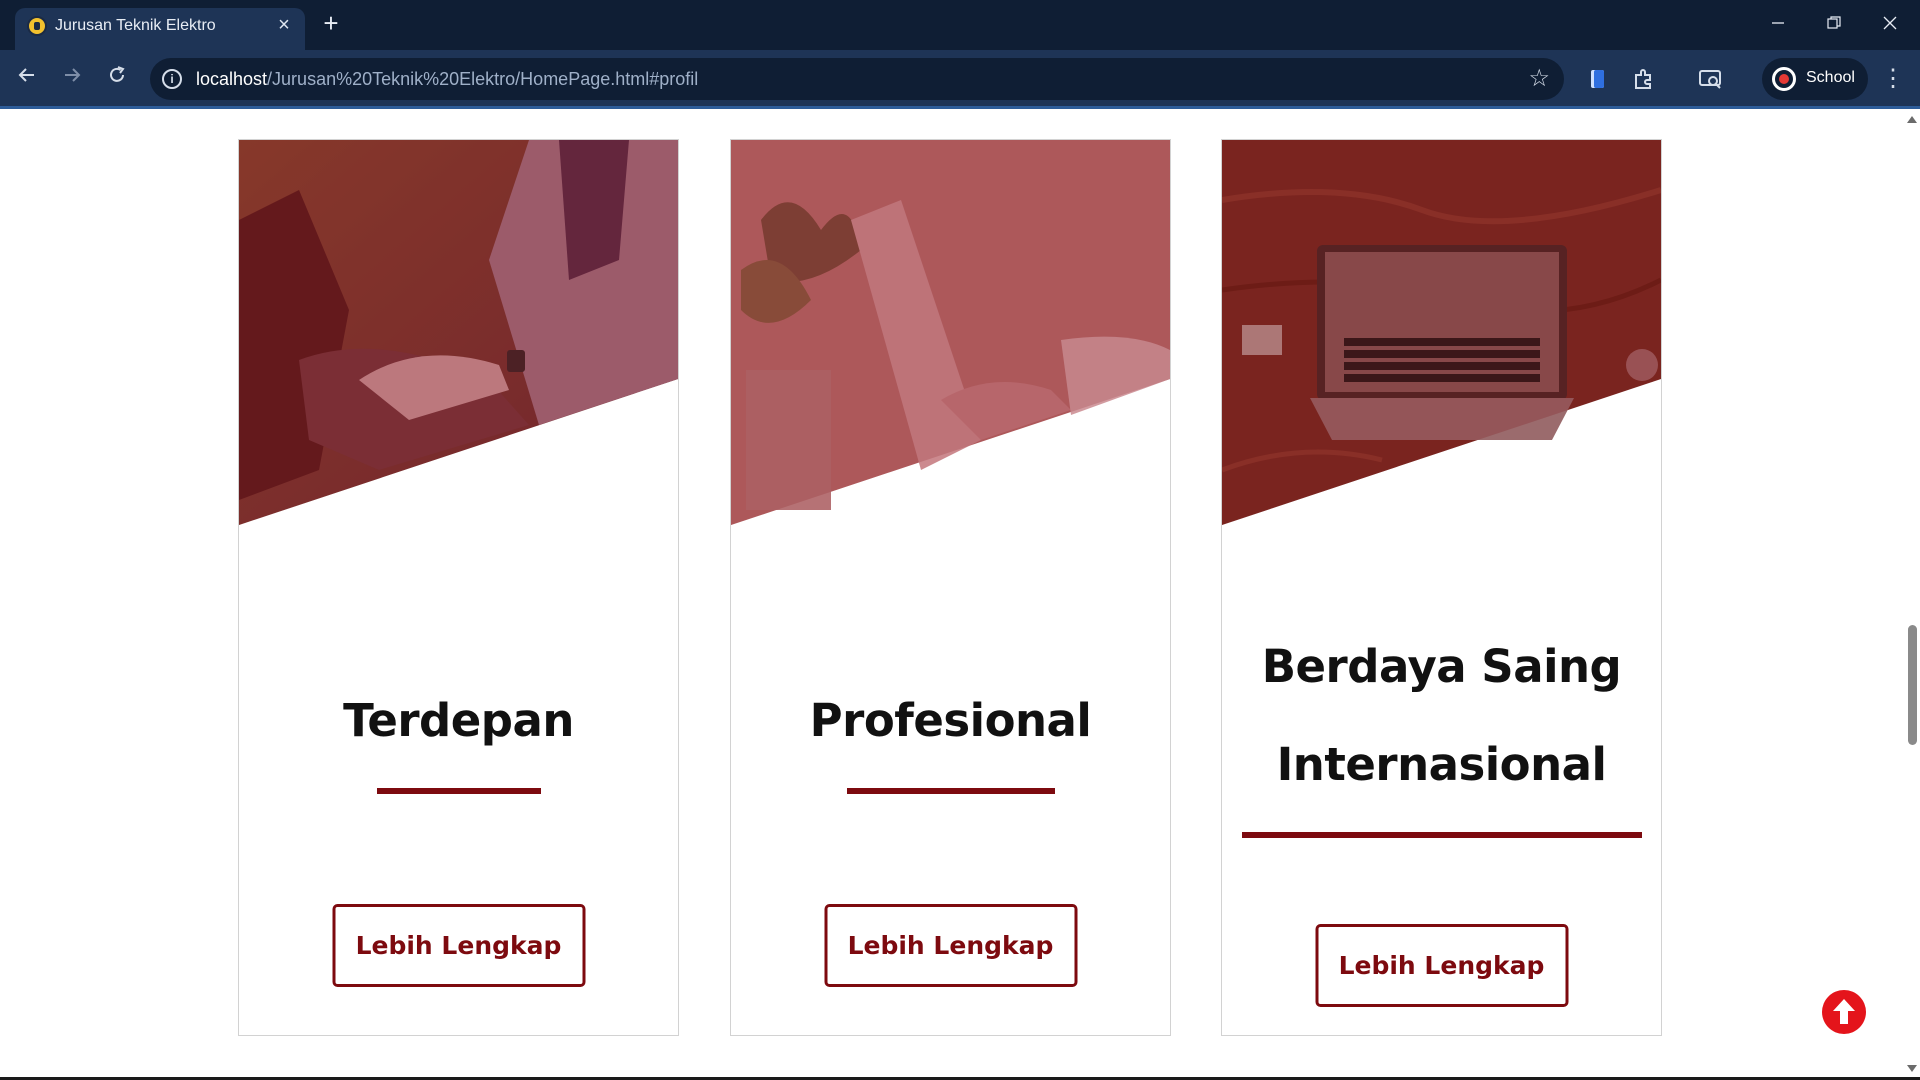  I want to click on card-title: Profesional, so click(950, 720).